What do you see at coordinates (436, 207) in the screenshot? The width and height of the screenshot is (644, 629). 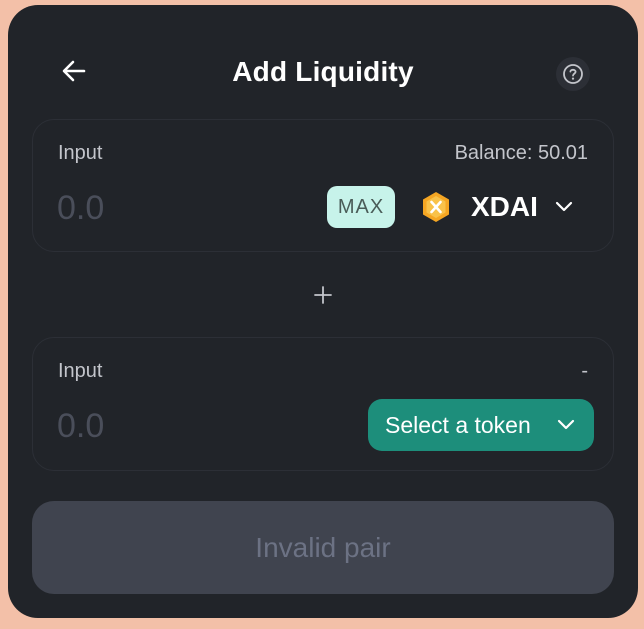 I see `xdai-token-icon` at bounding box center [436, 207].